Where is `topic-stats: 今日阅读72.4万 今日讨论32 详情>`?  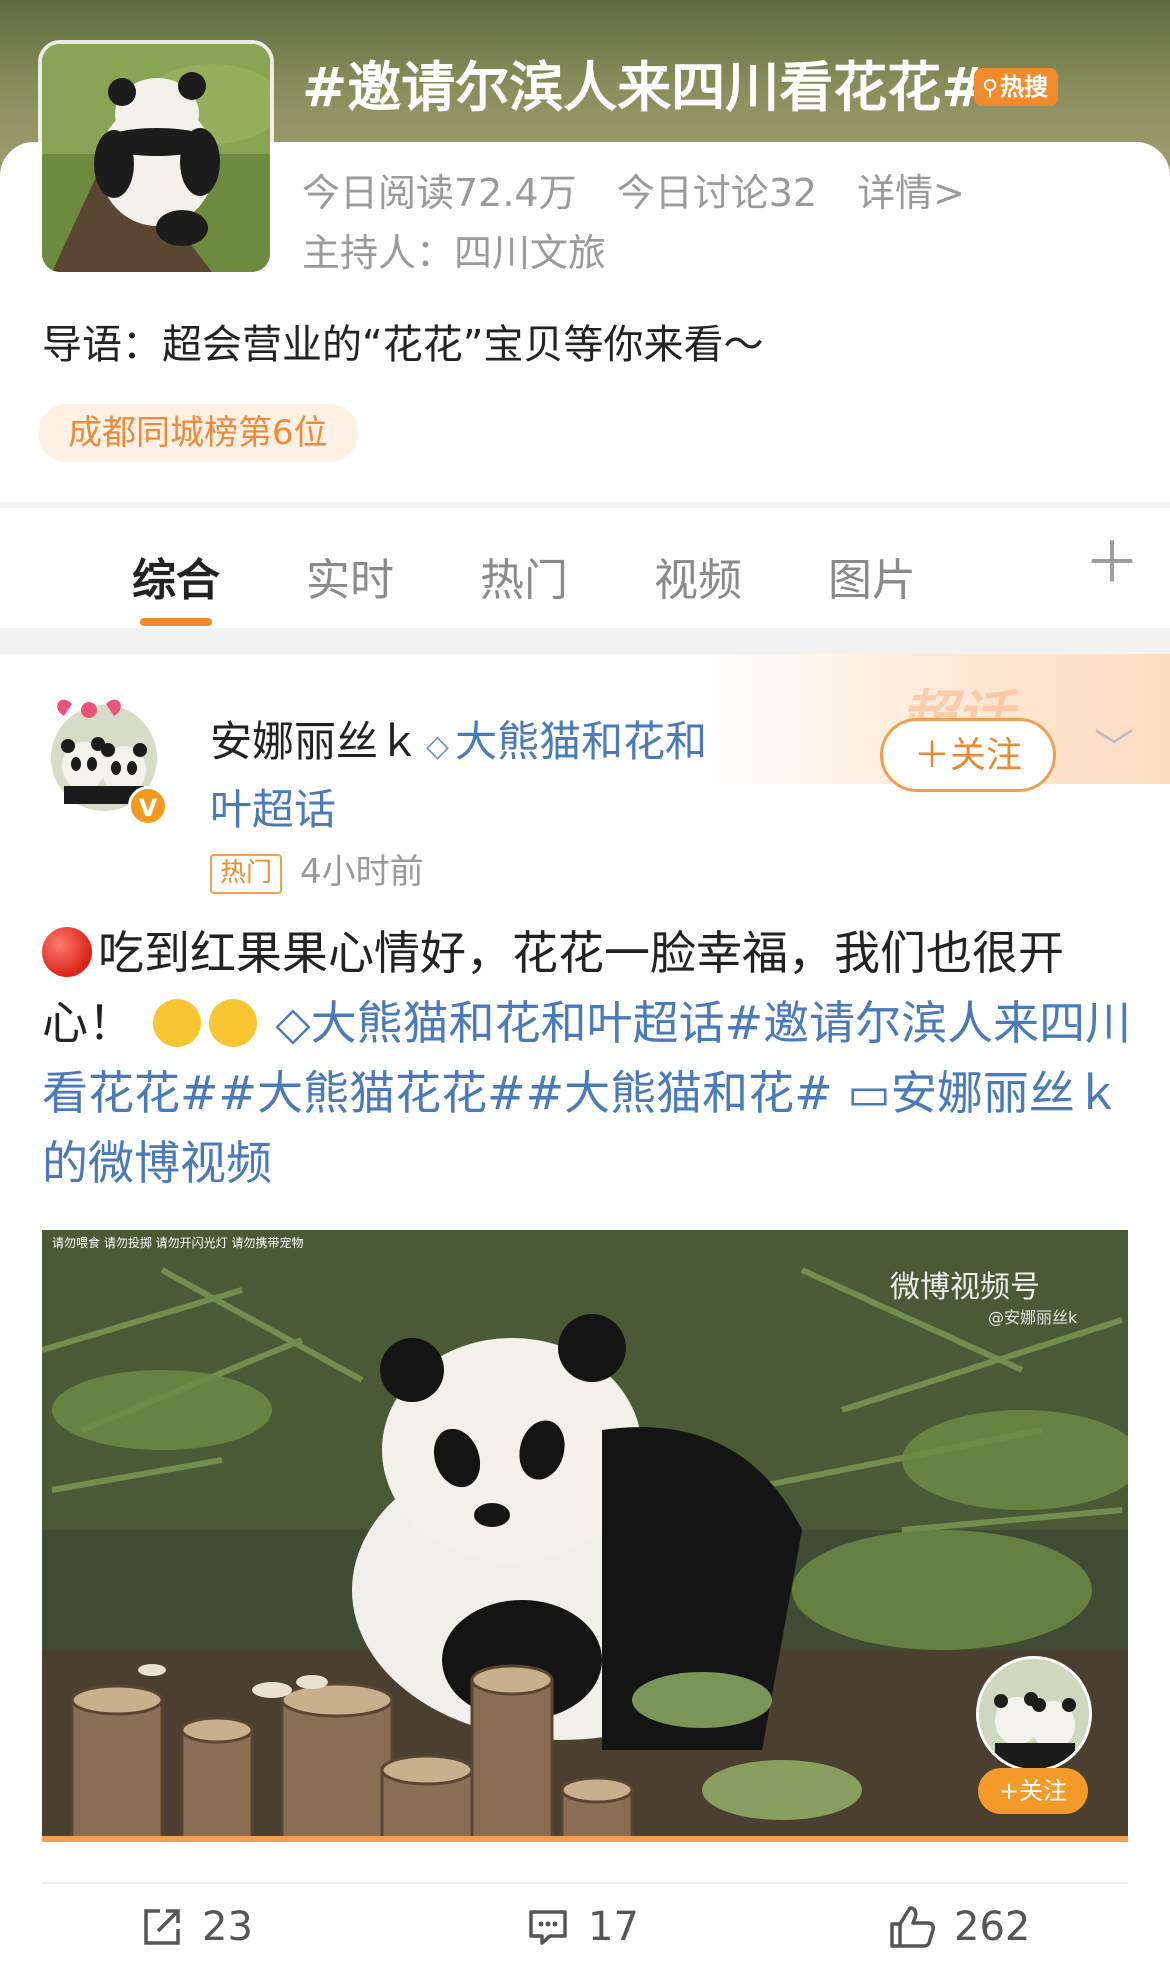 topic-stats: 今日阅读72.4万 今日讨论32 详情> is located at coordinates (647, 189).